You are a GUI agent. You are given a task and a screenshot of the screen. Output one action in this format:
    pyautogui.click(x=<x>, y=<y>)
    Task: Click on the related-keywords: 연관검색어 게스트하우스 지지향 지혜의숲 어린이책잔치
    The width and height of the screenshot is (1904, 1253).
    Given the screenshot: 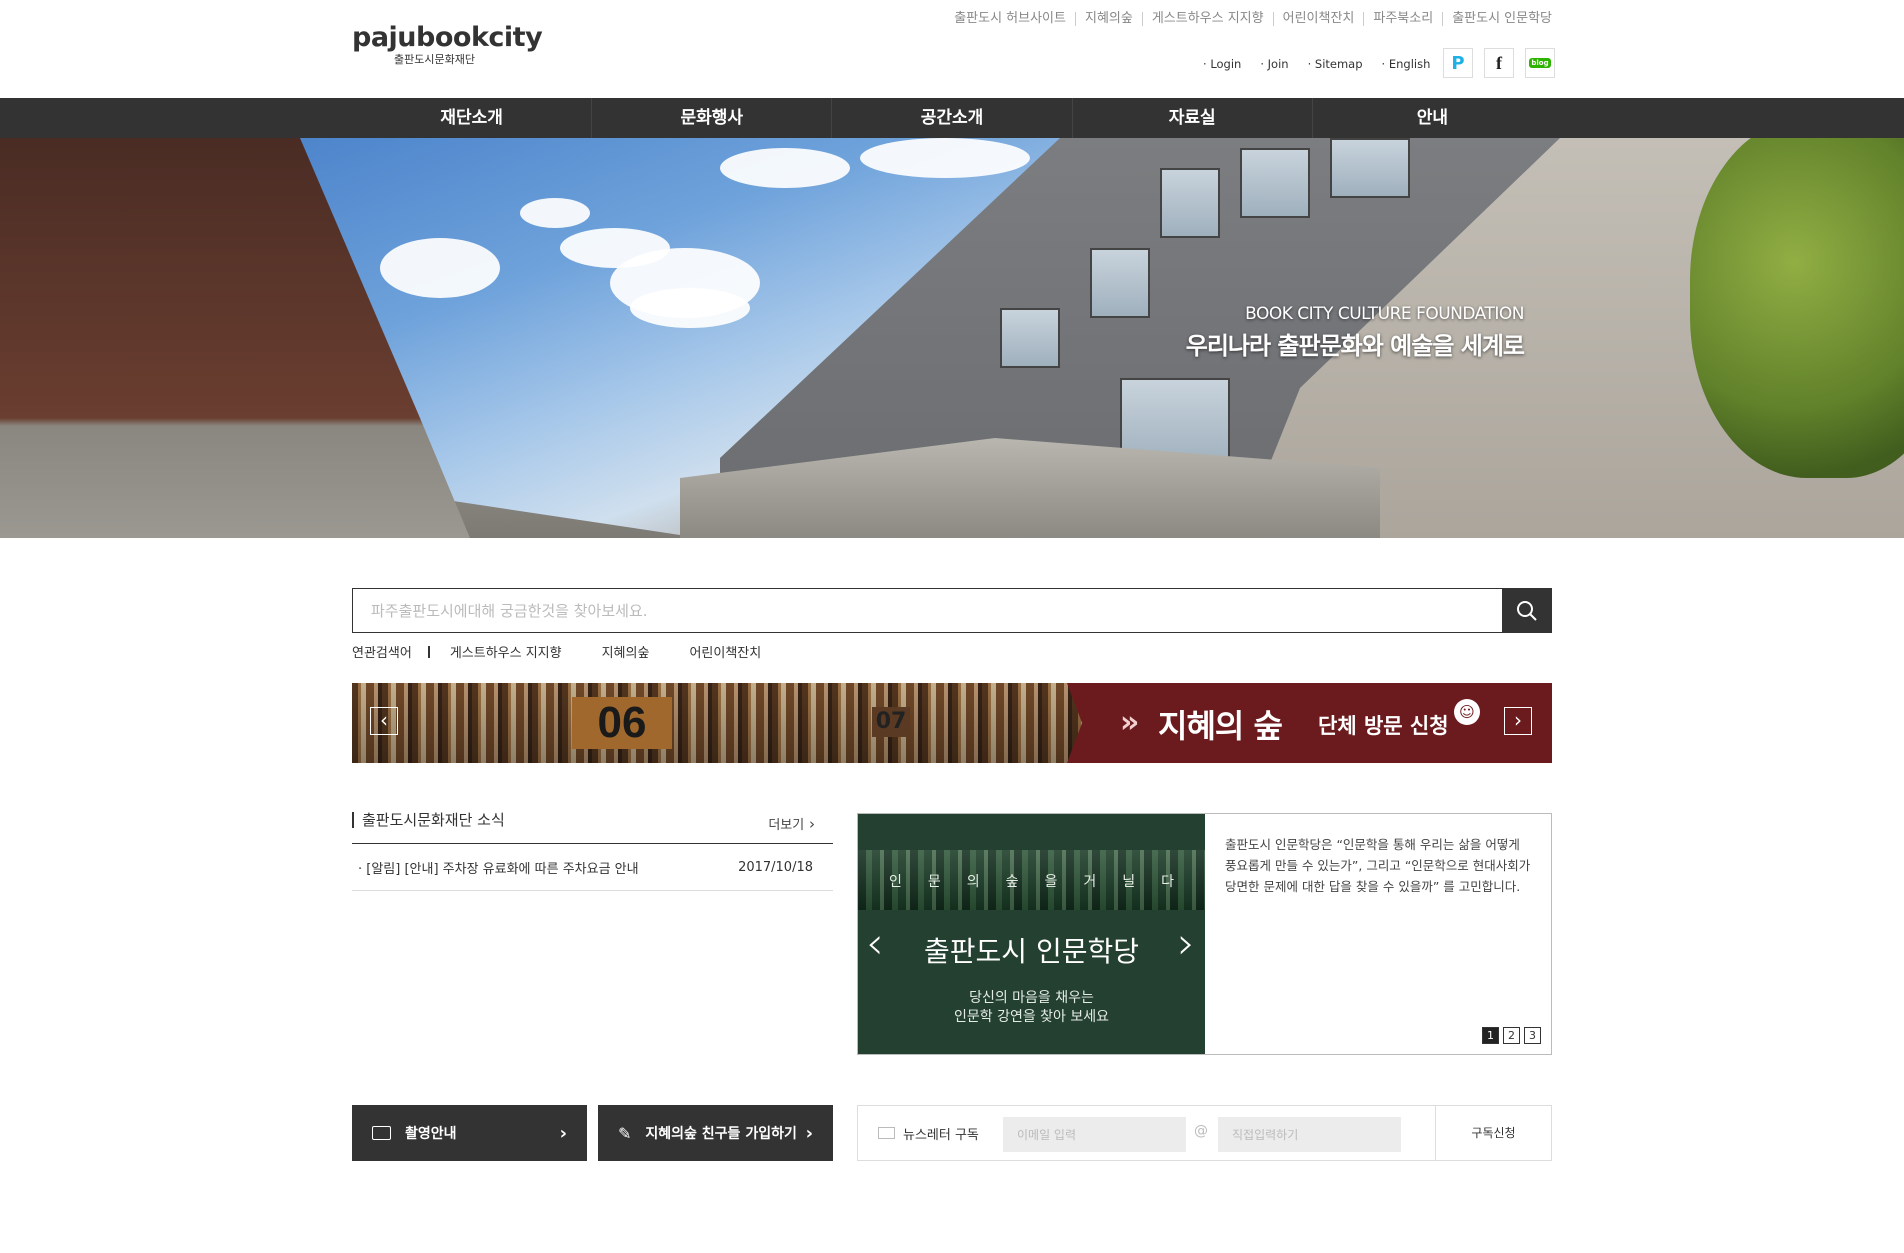 What is the action you would take?
    pyautogui.click(x=576, y=651)
    